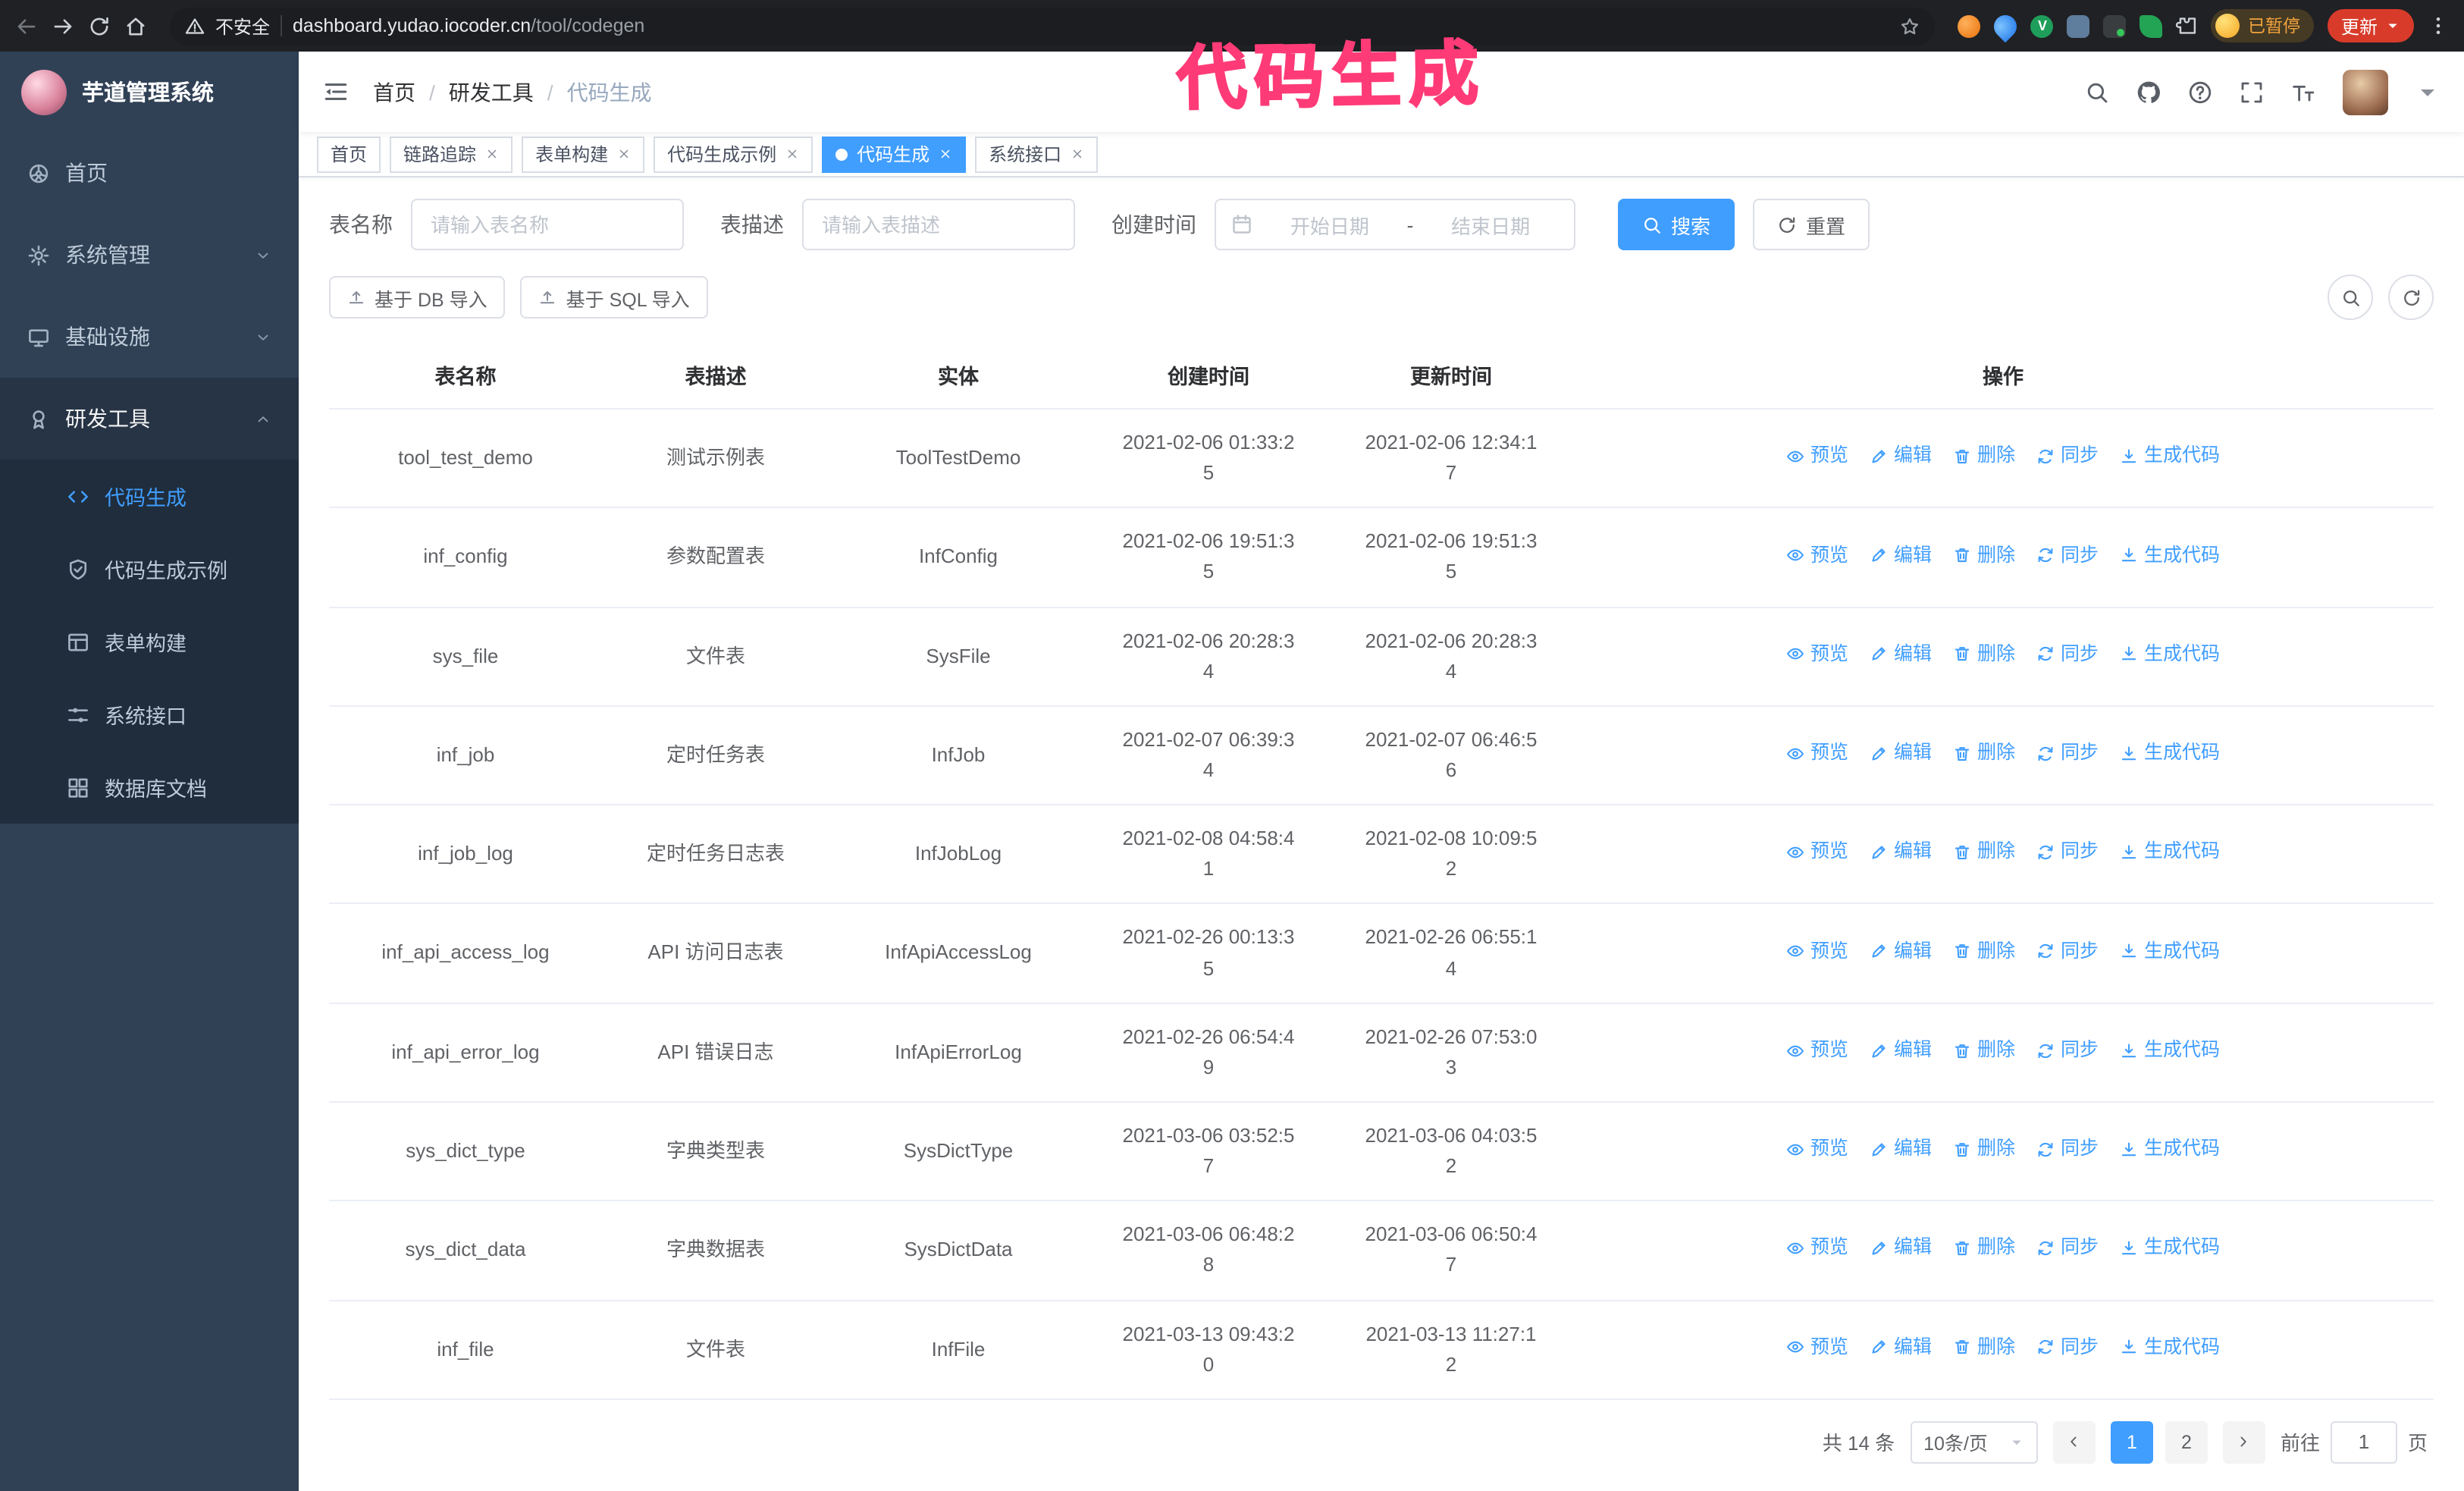 The height and width of the screenshot is (1491, 2464). What do you see at coordinates (150, 641) in the screenshot?
I see `sidebar-item-form-builder: 表单构建` at bounding box center [150, 641].